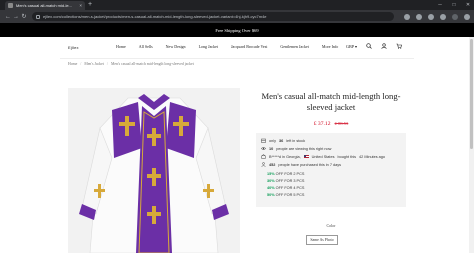 The width and height of the screenshot is (474, 253). Describe the element at coordinates (73, 47) in the screenshot. I see `site-logo: Ejllex` at that location.